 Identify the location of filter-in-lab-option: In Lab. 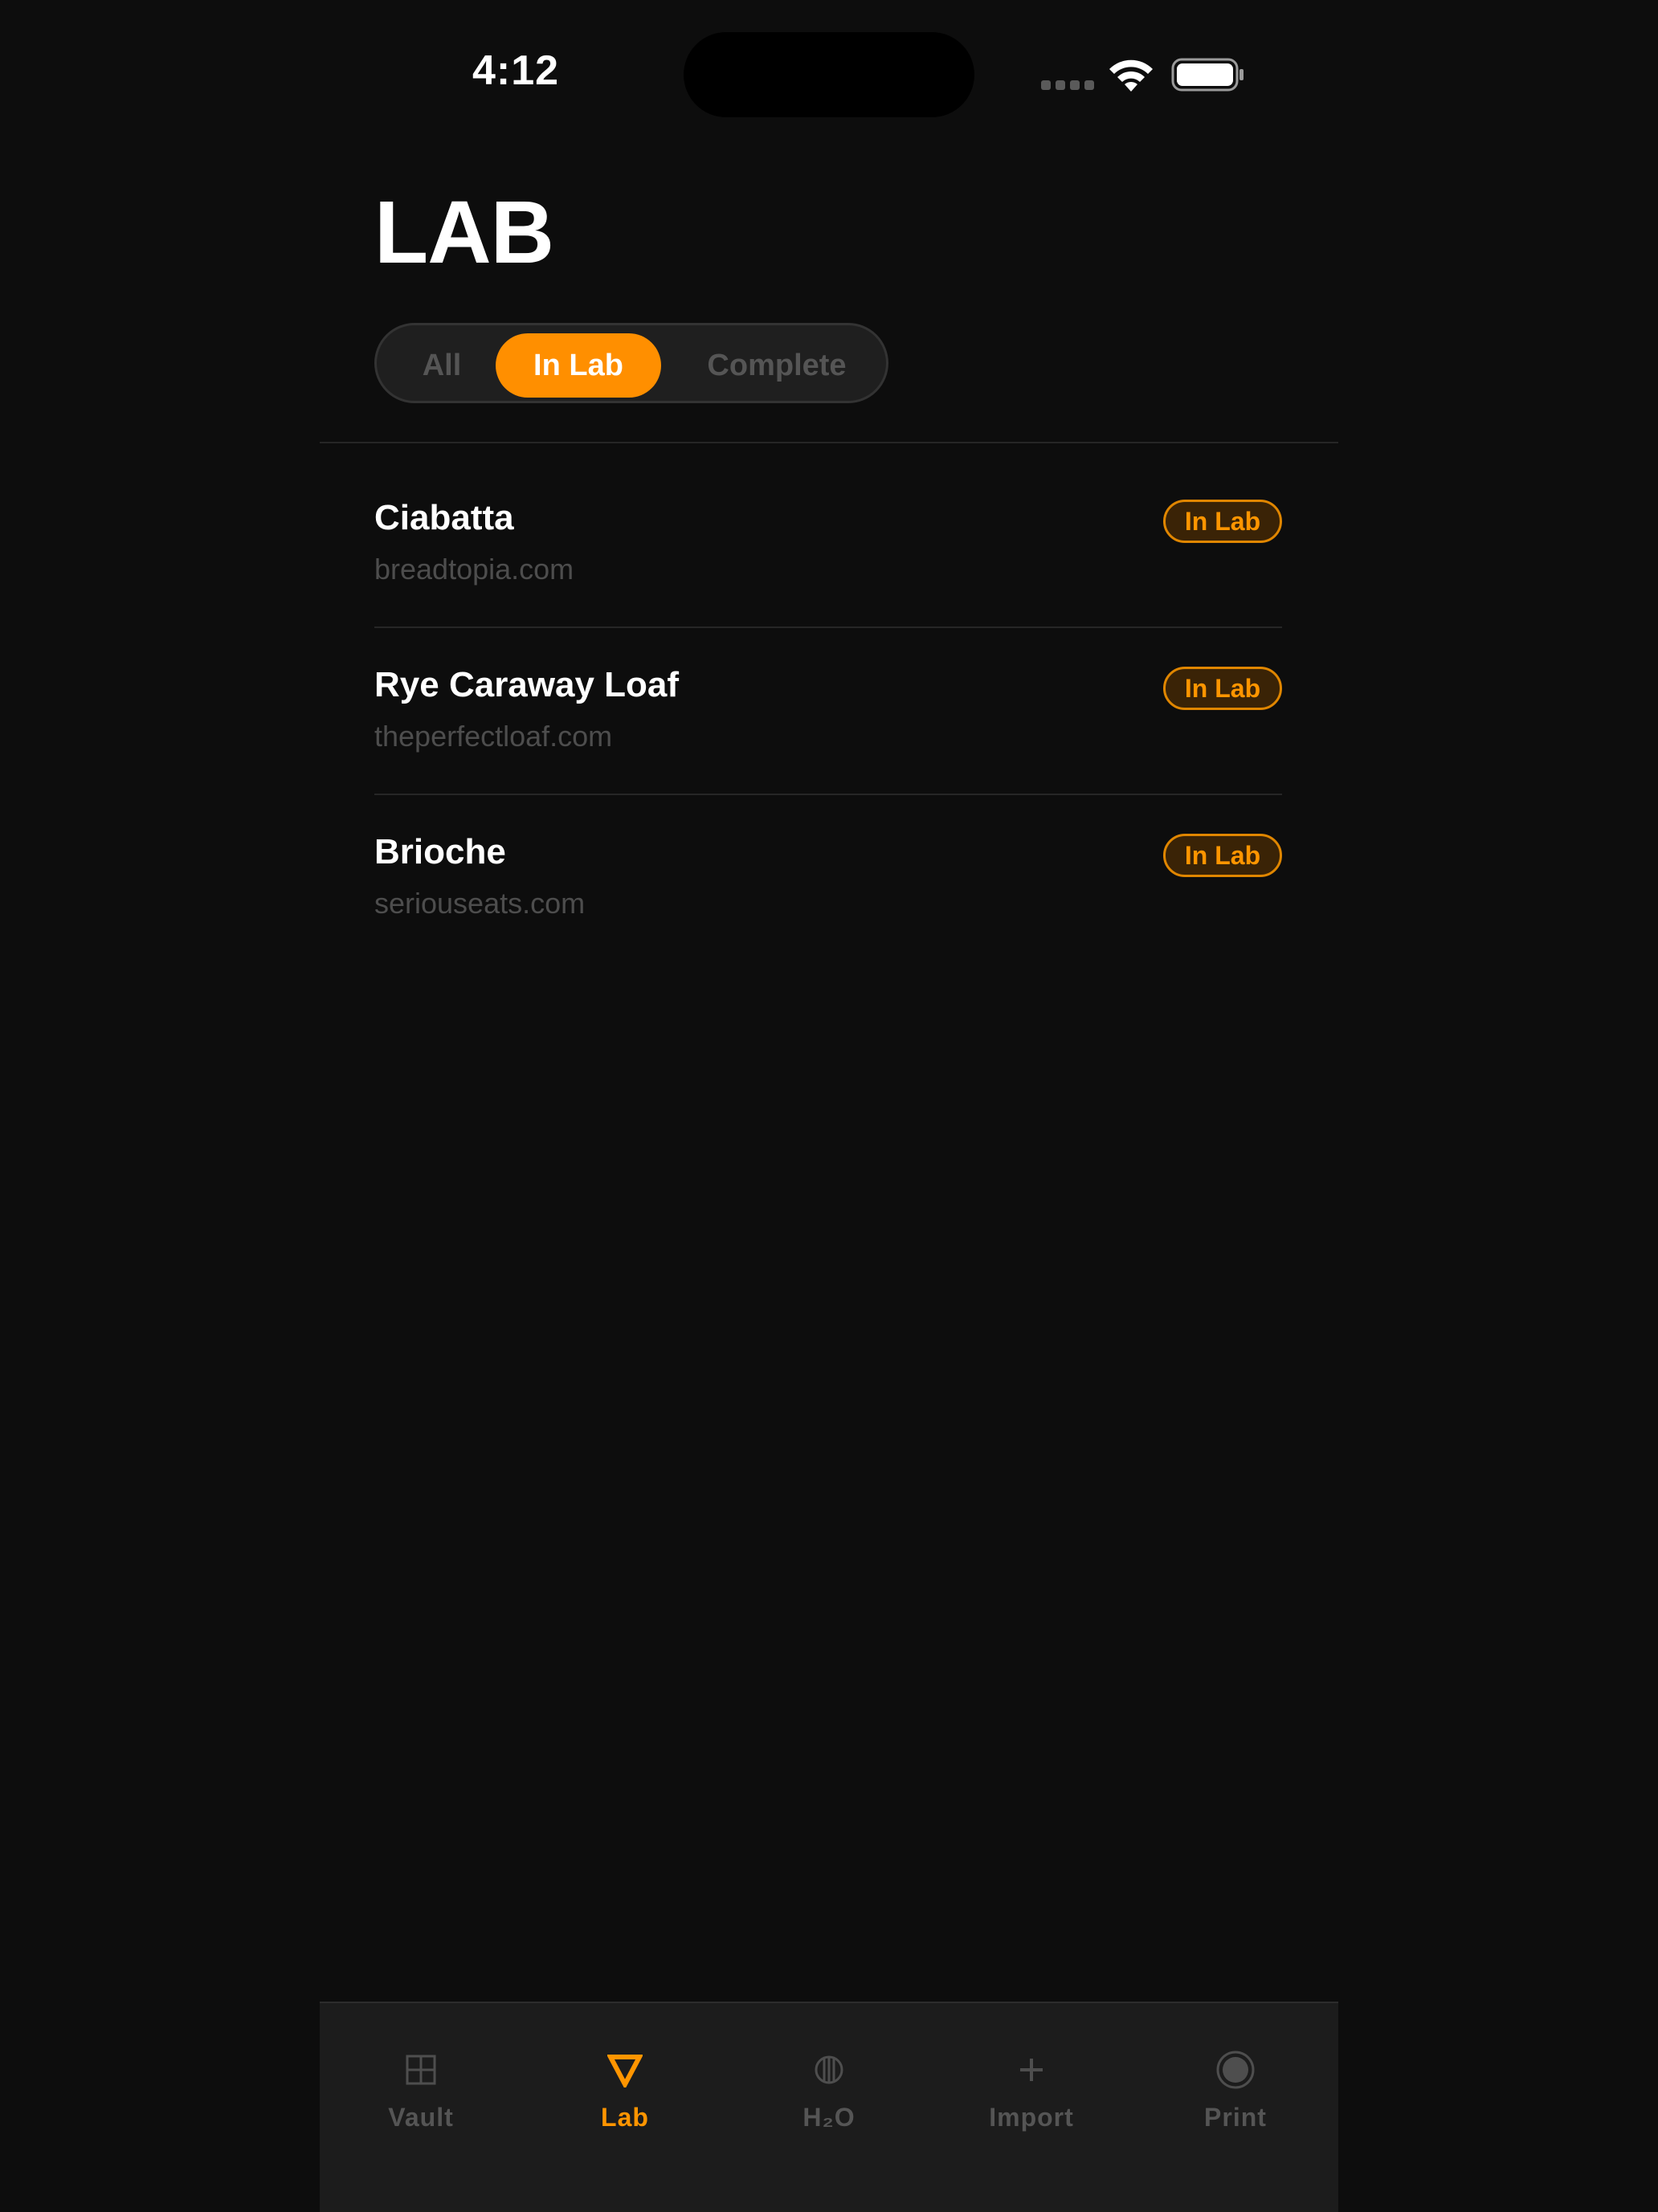
(578, 365).